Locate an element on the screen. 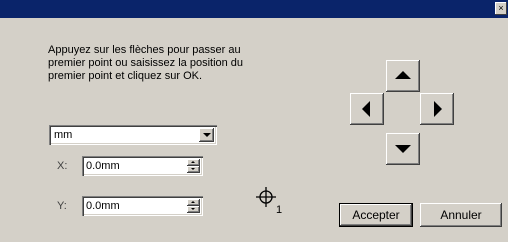 Image resolution: width=508 pixels, height=242 pixels. y-spin-up-button is located at coordinates (193, 202).